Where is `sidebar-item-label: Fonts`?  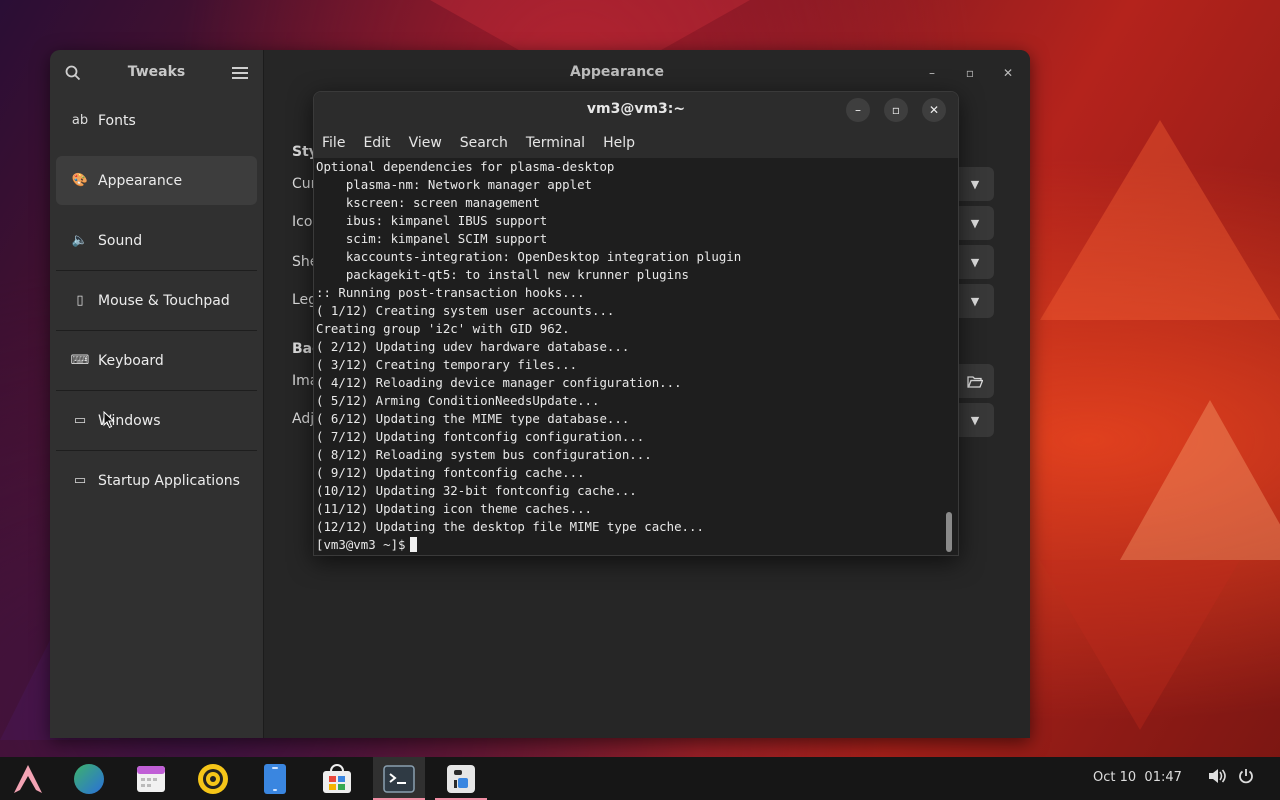
sidebar-item-label: Fonts is located at coordinates (117, 120).